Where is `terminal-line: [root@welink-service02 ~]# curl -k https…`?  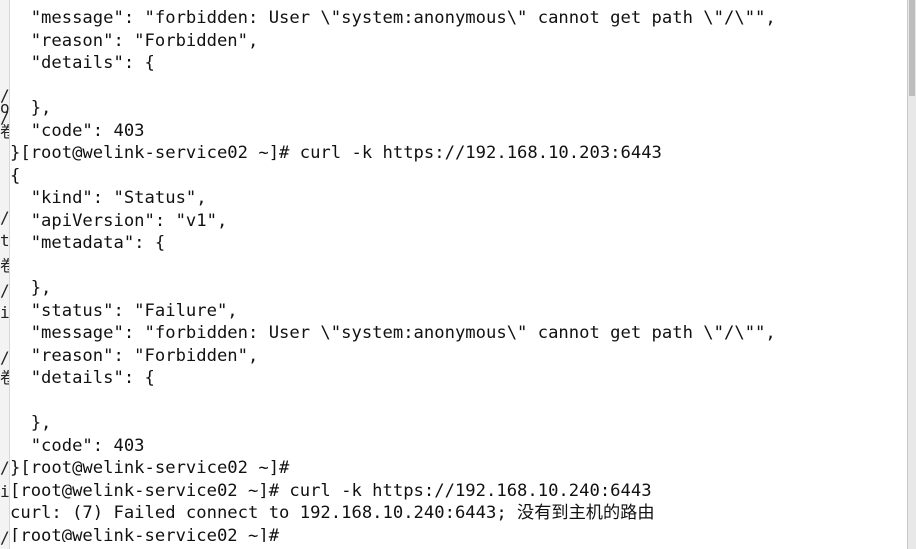
terminal-line: [root@welink-service02 ~]# curl -k https… is located at coordinates (331, 490).